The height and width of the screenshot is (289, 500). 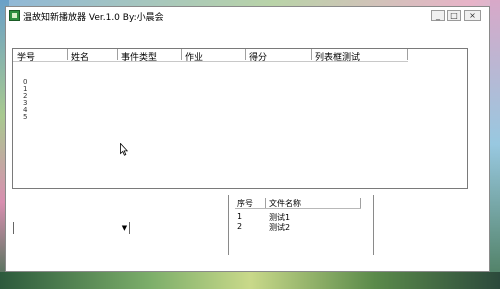 I want to click on file-list-header: 序号 文件名称, so click(x=298, y=203).